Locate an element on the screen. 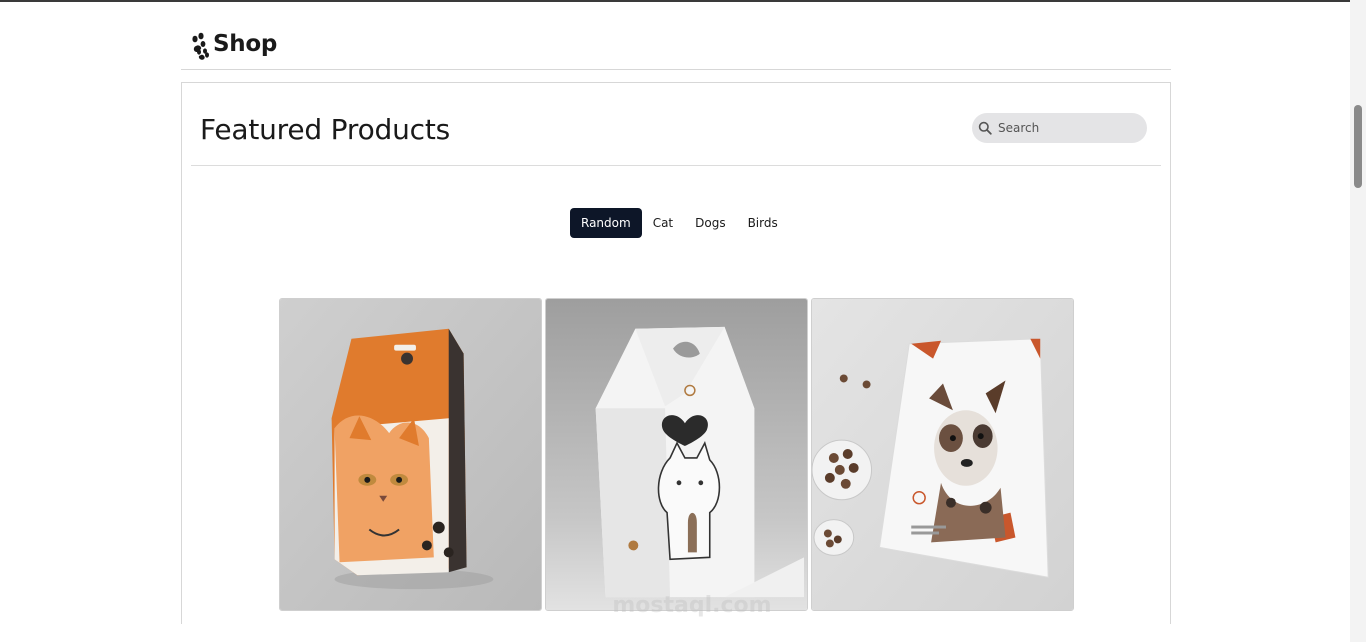 This screenshot has height=642, width=1366. page-title: Featured Products is located at coordinates (325, 129).